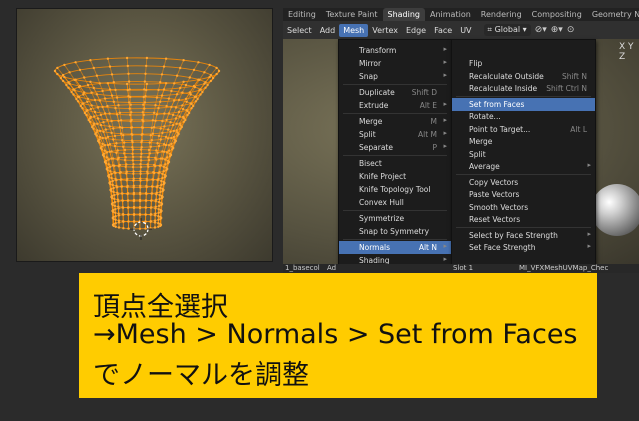  Describe the element at coordinates (395, 134) in the screenshot. I see `mesh-menu-item-split: Split Alt M ▸` at that location.